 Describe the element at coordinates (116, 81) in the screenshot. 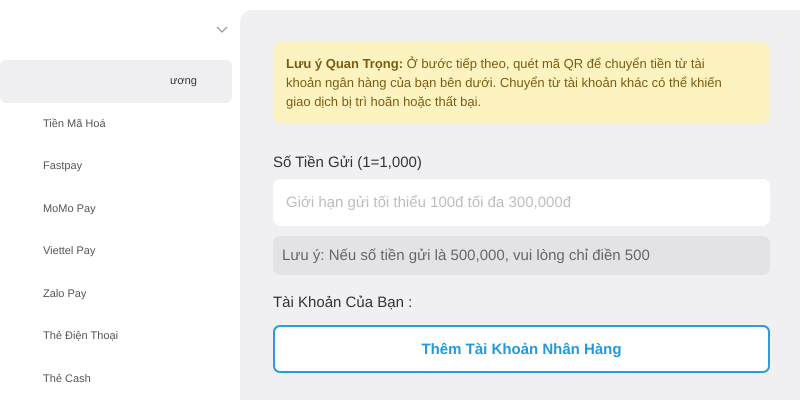

I see `sidebar-item: ương` at that location.